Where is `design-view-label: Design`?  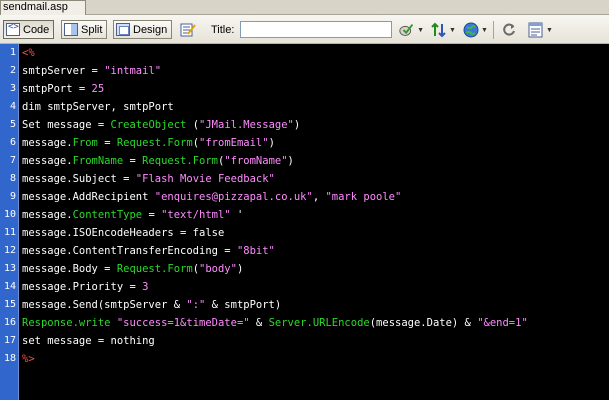
design-view-label: Design is located at coordinates (150, 29).